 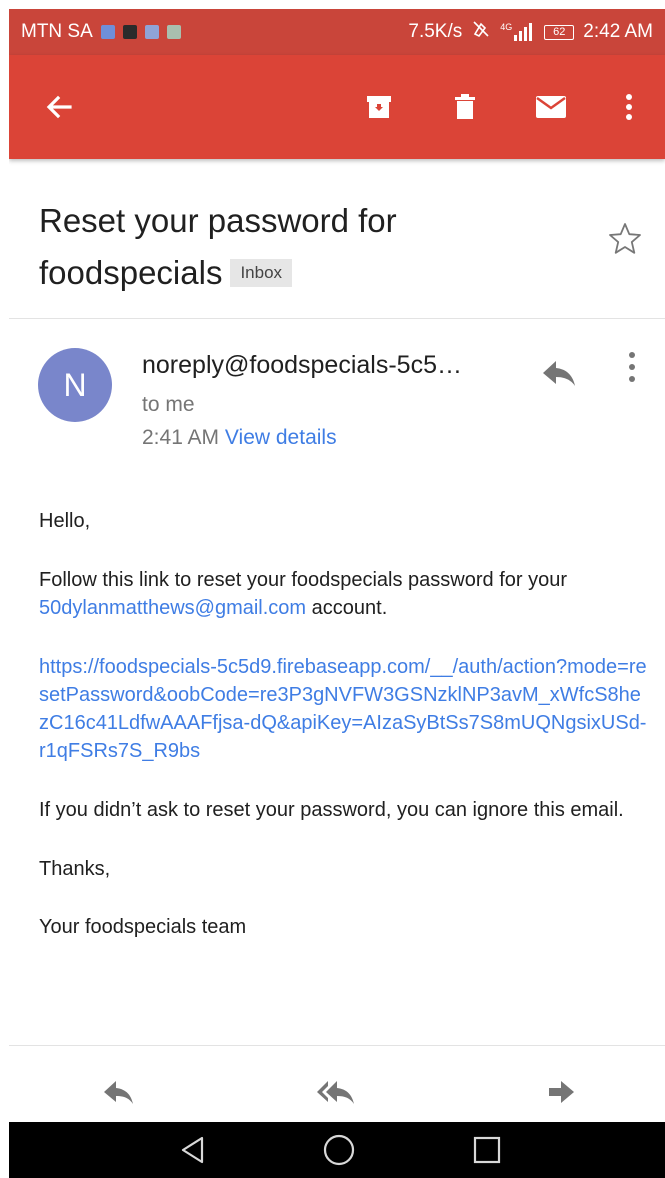 I want to click on star-outline-icon, so click(x=625, y=238).